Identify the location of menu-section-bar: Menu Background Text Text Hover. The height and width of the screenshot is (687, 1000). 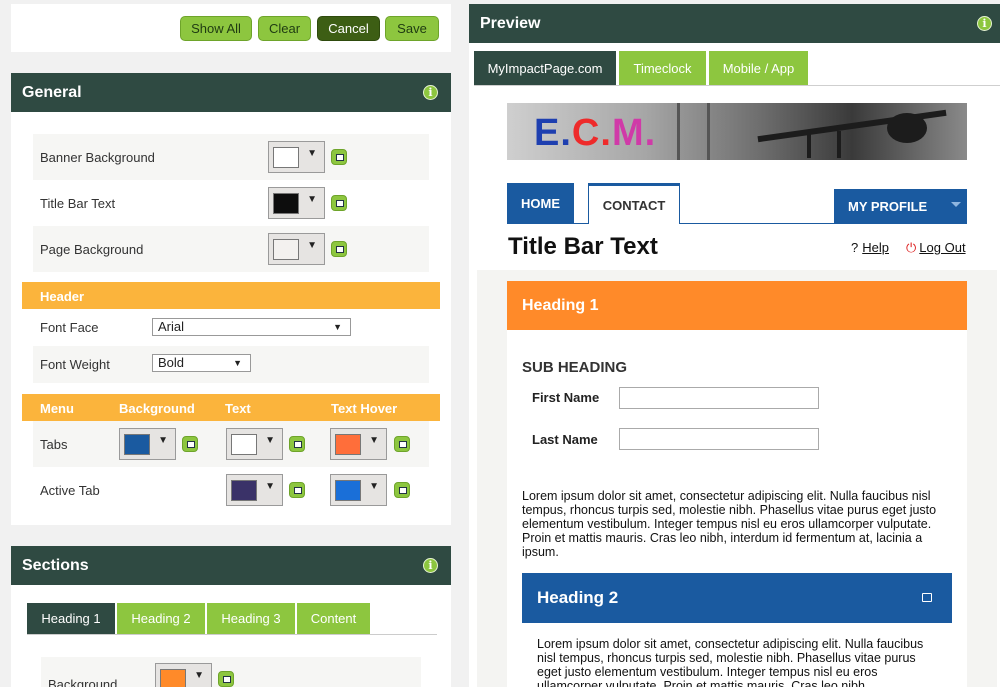
(231, 407).